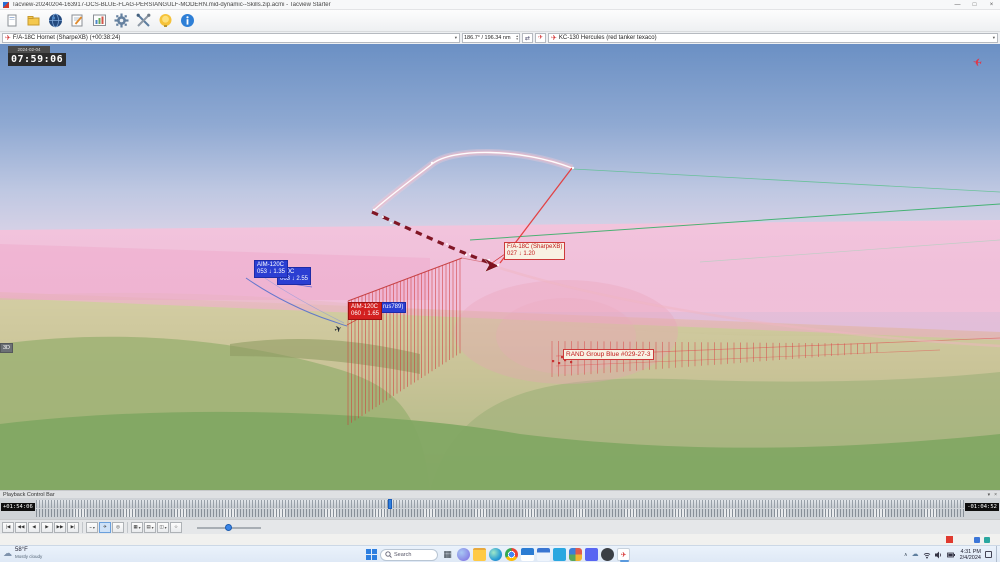  I want to click on tray-overflow-chevron: ∧, so click(906, 555).